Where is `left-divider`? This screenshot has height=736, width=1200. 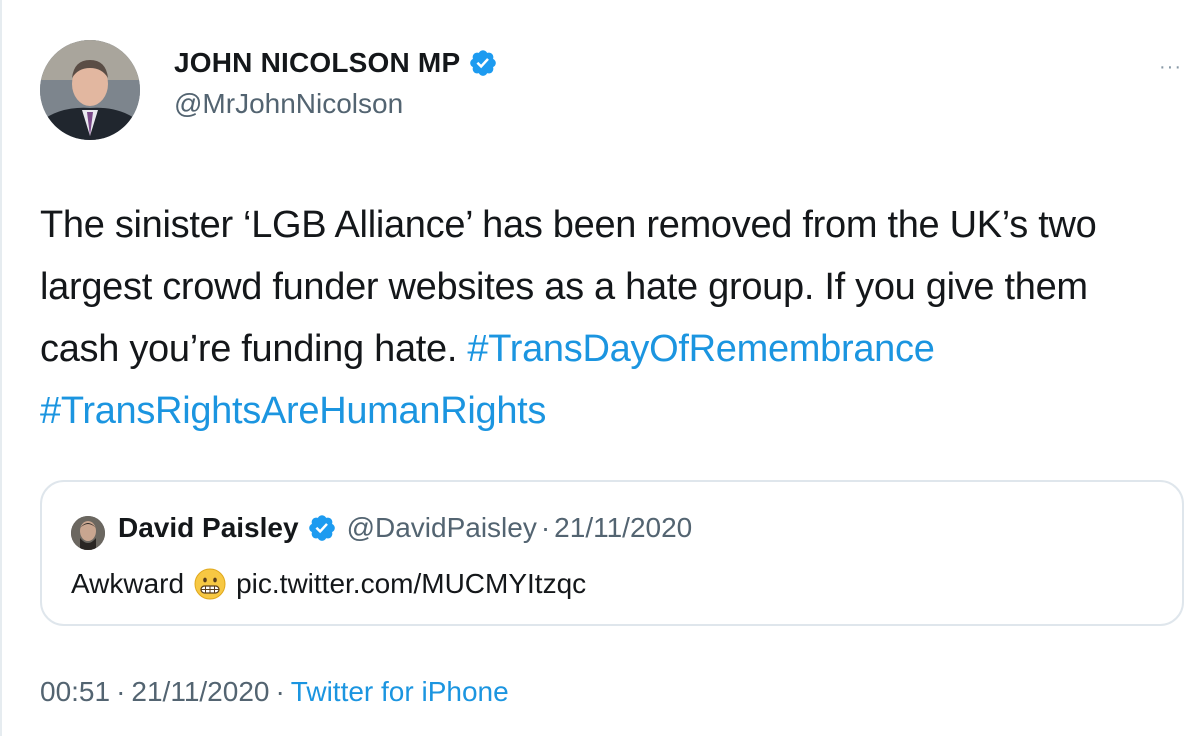 left-divider is located at coordinates (1, 368).